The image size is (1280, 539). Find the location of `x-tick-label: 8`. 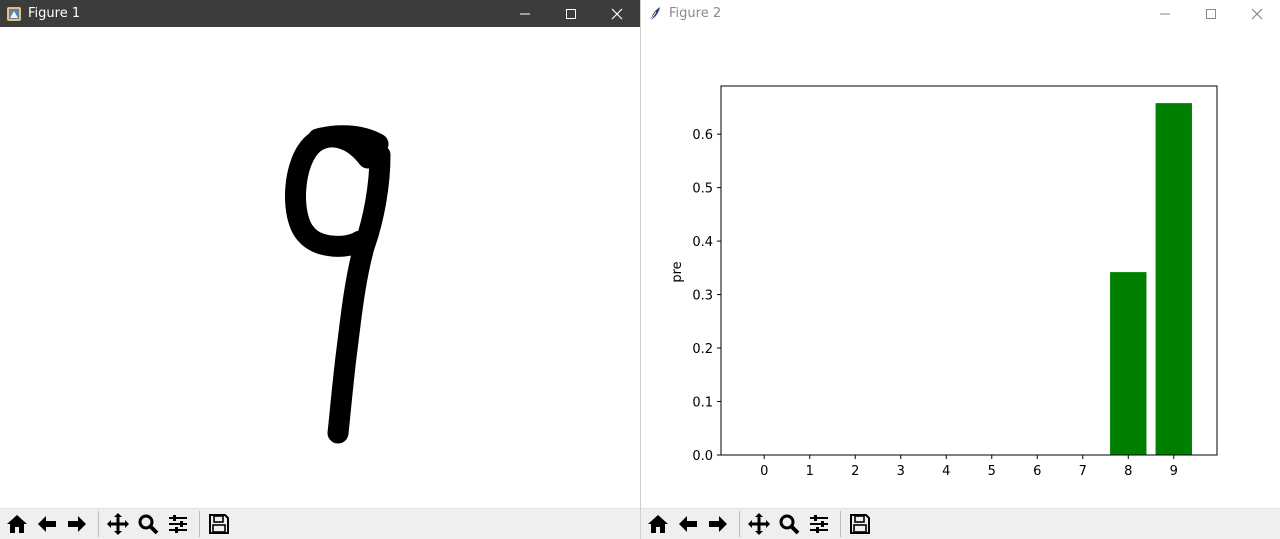

x-tick-label: 8 is located at coordinates (1128, 471).